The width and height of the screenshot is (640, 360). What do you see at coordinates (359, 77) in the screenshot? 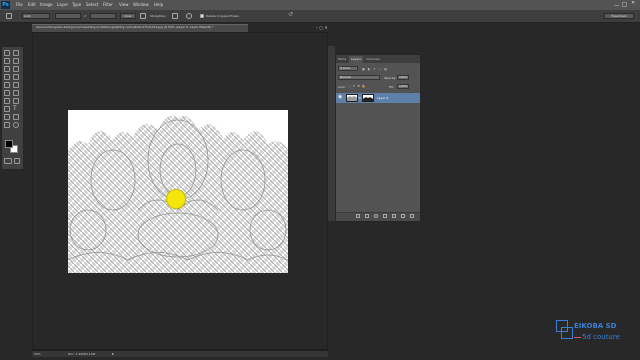
I see `blend-mode-select: Normal` at bounding box center [359, 77].